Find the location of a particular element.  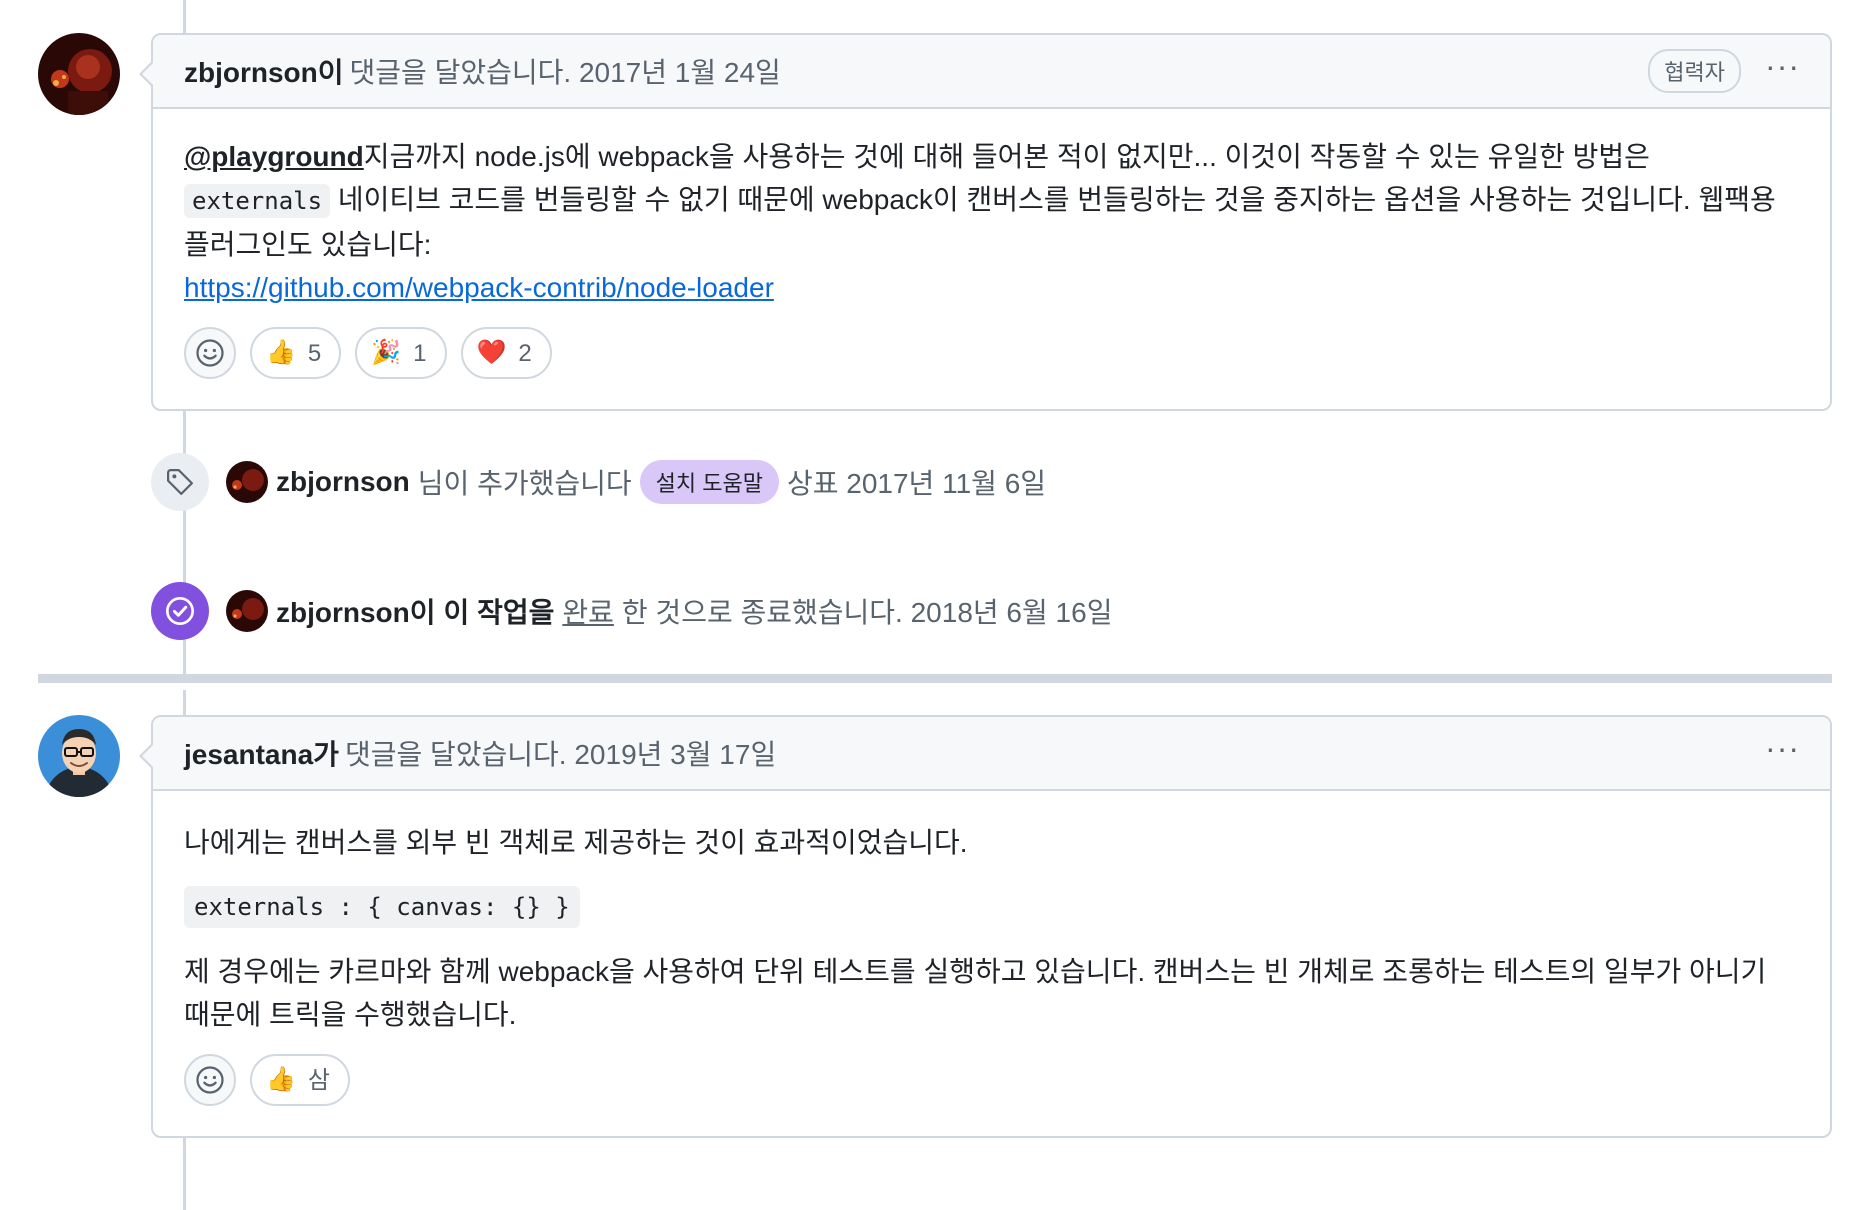

inline-code: externals is located at coordinates (257, 201).